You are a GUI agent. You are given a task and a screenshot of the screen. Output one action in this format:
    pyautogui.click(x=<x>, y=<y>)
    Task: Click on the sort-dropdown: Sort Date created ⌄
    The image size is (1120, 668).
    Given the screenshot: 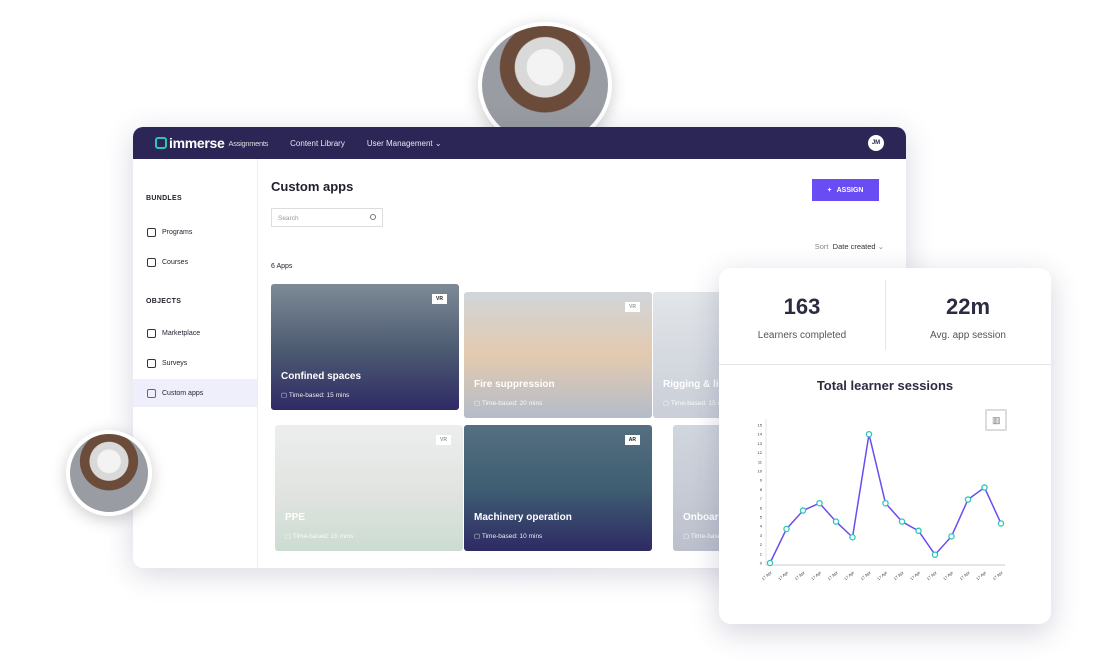 What is the action you would take?
    pyautogui.click(x=849, y=246)
    